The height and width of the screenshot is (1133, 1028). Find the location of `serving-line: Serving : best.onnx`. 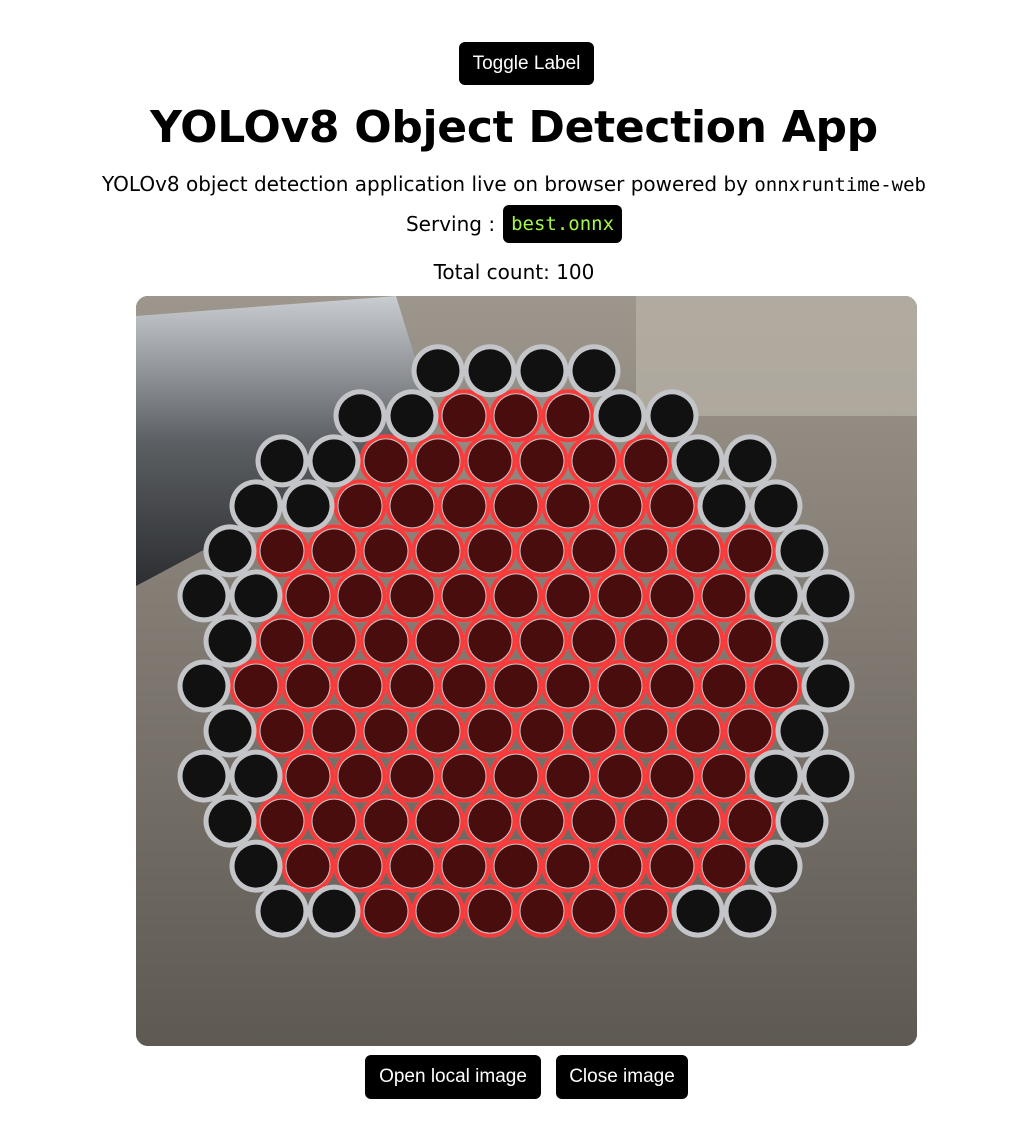

serving-line: Serving : best.onnx is located at coordinates (514, 224).